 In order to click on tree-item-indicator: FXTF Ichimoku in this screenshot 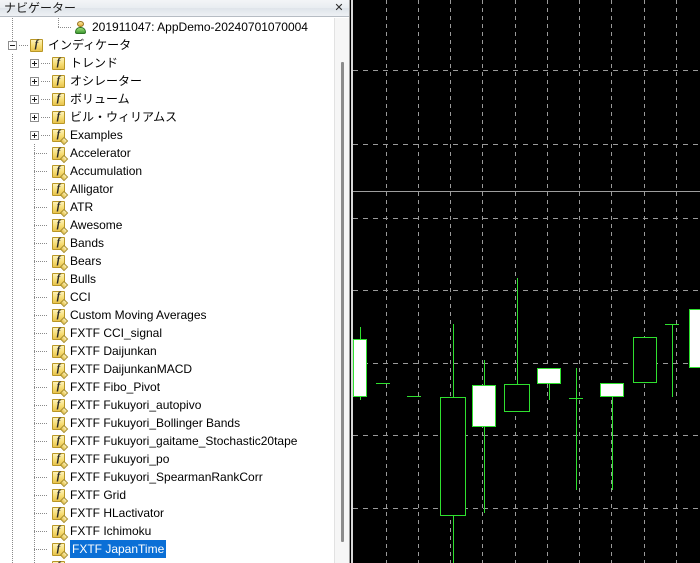, I will do `click(167, 531)`.